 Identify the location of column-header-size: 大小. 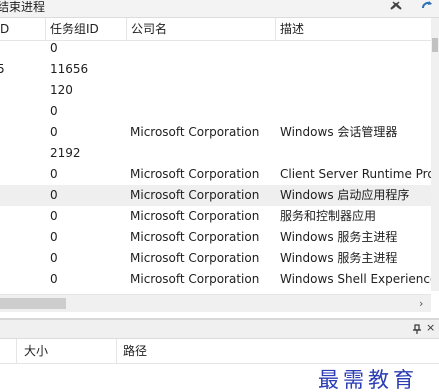
(67, 351).